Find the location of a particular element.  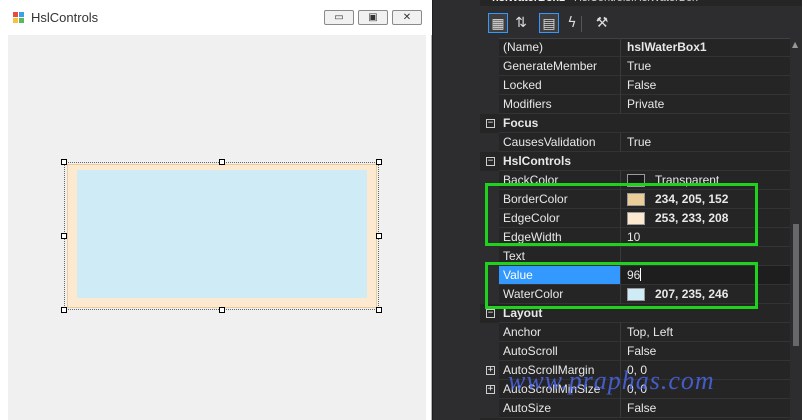

property-row: Anchor Top, Left is located at coordinates (635, 332).